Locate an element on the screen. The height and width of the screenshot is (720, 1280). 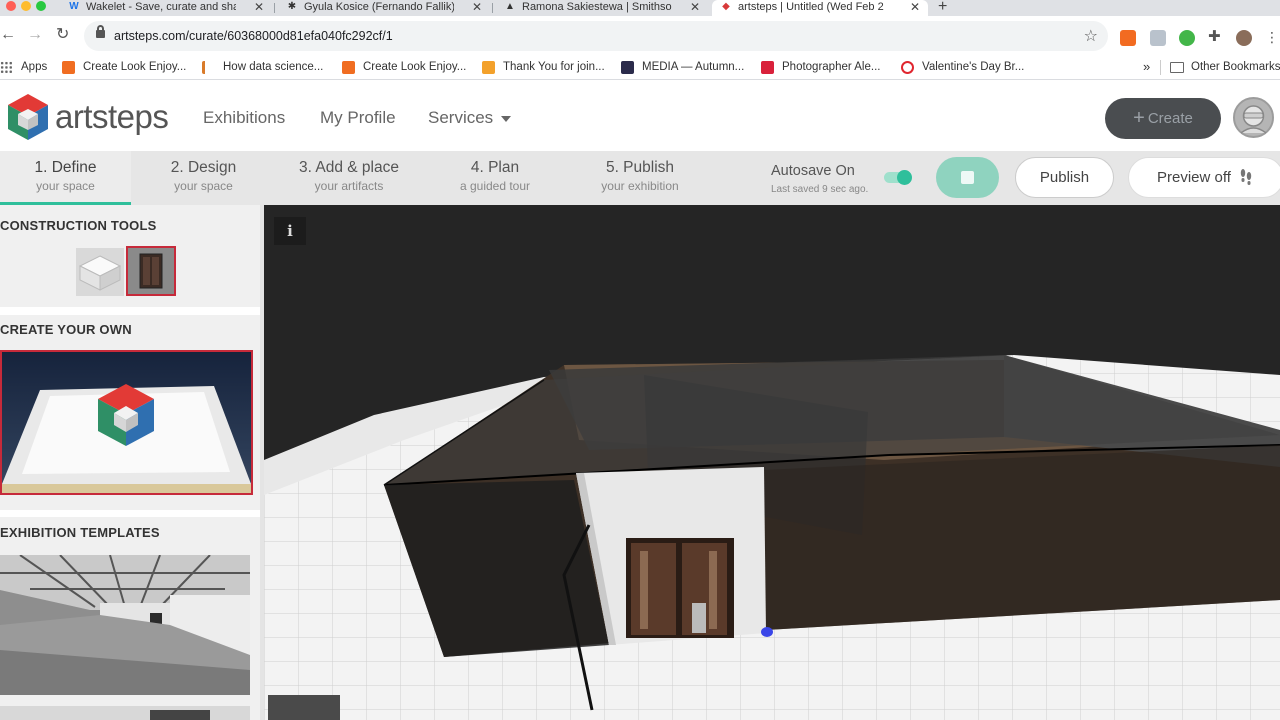
step-subtitle: your exhibition is located at coordinates (640, 186).